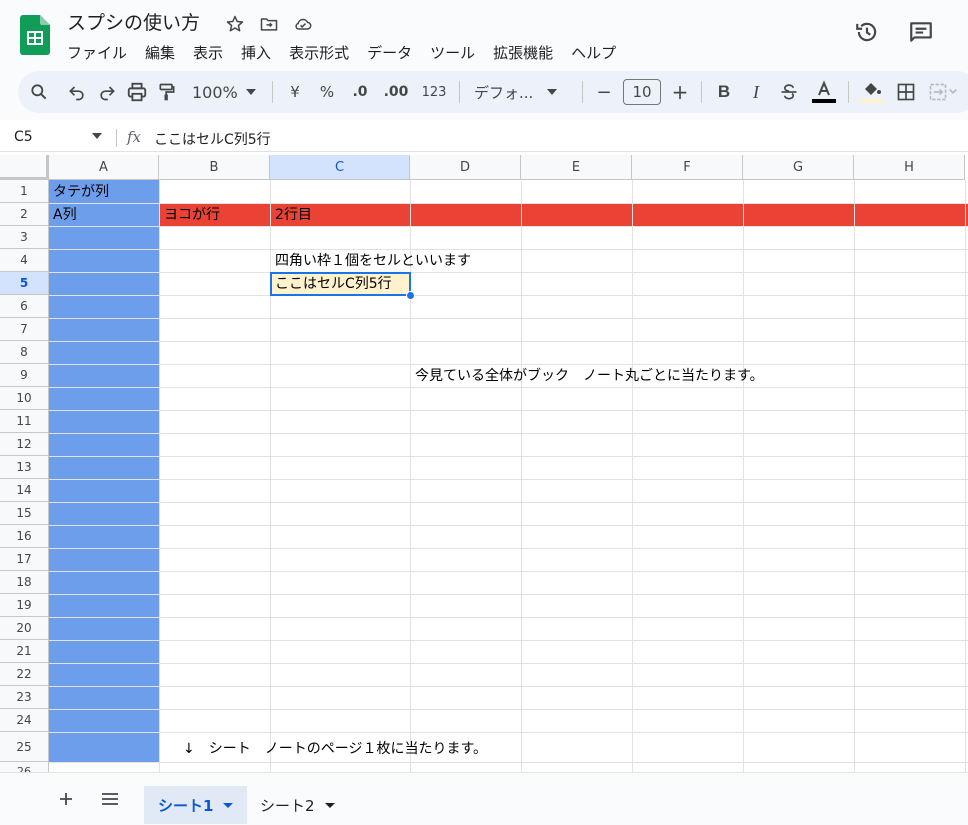  I want to click on menu-help: ヘルプ, so click(593, 53).